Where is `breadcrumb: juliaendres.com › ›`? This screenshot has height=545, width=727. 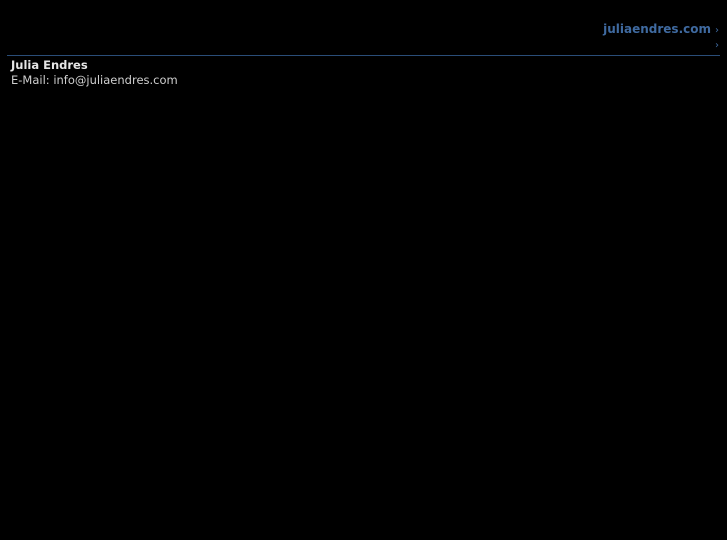 breadcrumb: juliaendres.com › › is located at coordinates (661, 37).